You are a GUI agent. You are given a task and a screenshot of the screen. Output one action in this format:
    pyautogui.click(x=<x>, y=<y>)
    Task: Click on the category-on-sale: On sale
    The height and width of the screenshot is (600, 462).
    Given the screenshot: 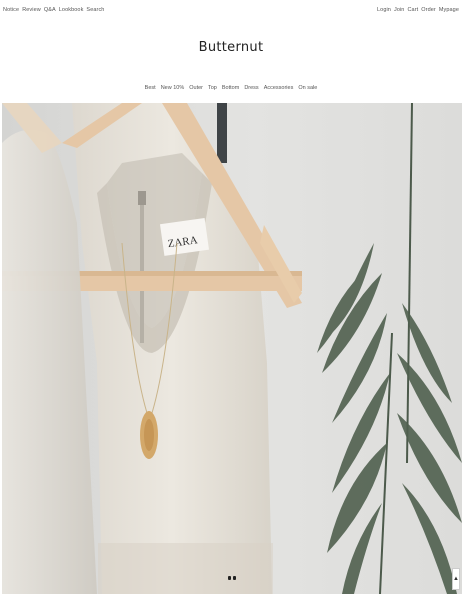 What is the action you would take?
    pyautogui.click(x=307, y=88)
    